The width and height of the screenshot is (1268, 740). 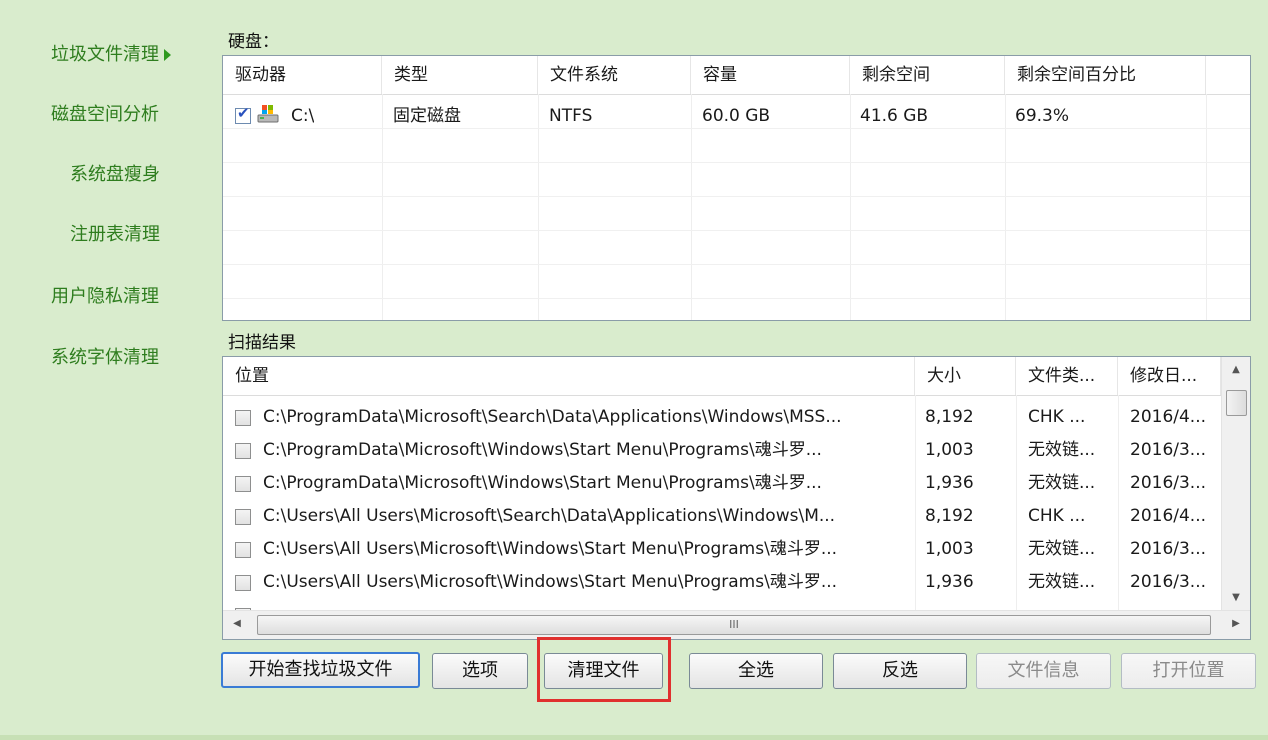 I want to click on vertical-scrollbar: ▲ ▼, so click(x=1235, y=484).